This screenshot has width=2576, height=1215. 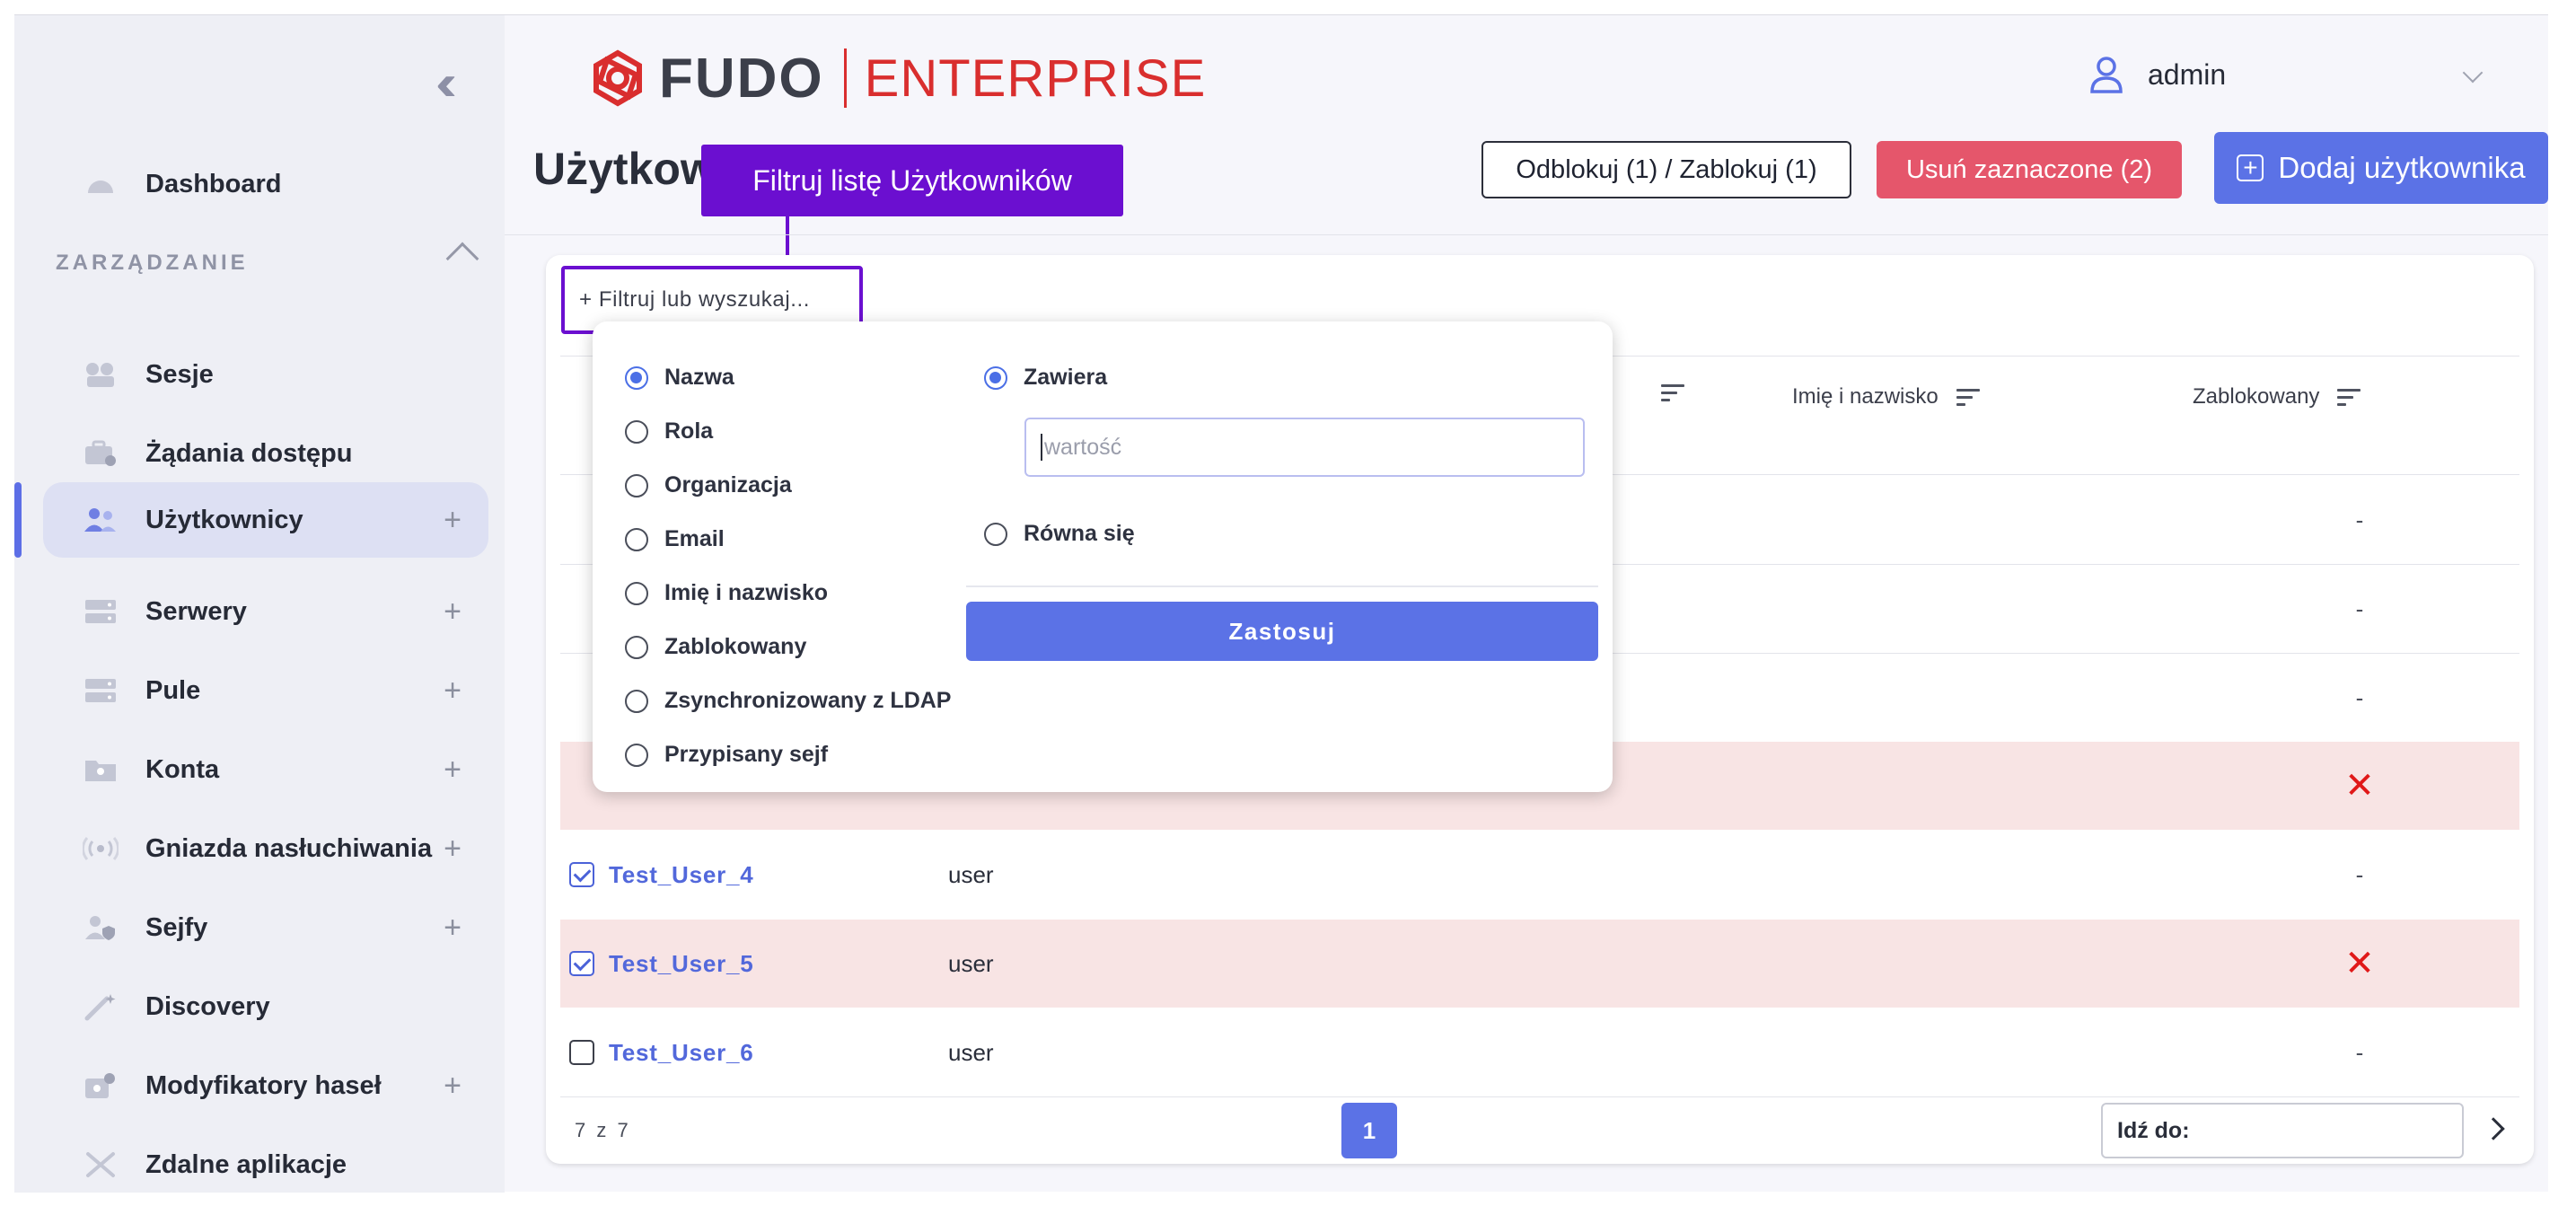 I want to click on page-button-current: 1, so click(x=1369, y=1130).